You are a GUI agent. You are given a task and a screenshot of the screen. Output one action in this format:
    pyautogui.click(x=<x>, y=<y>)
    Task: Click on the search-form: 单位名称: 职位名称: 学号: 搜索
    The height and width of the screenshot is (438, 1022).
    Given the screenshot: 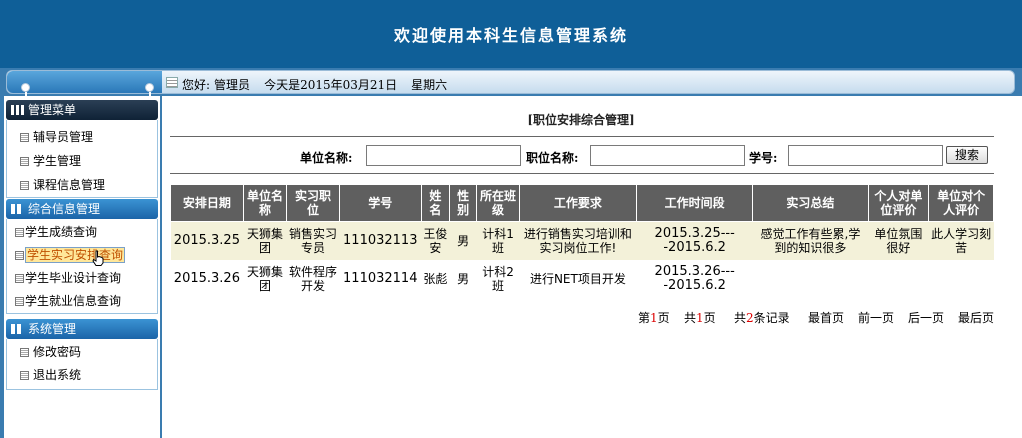 What is the action you would take?
    pyautogui.click(x=581, y=156)
    